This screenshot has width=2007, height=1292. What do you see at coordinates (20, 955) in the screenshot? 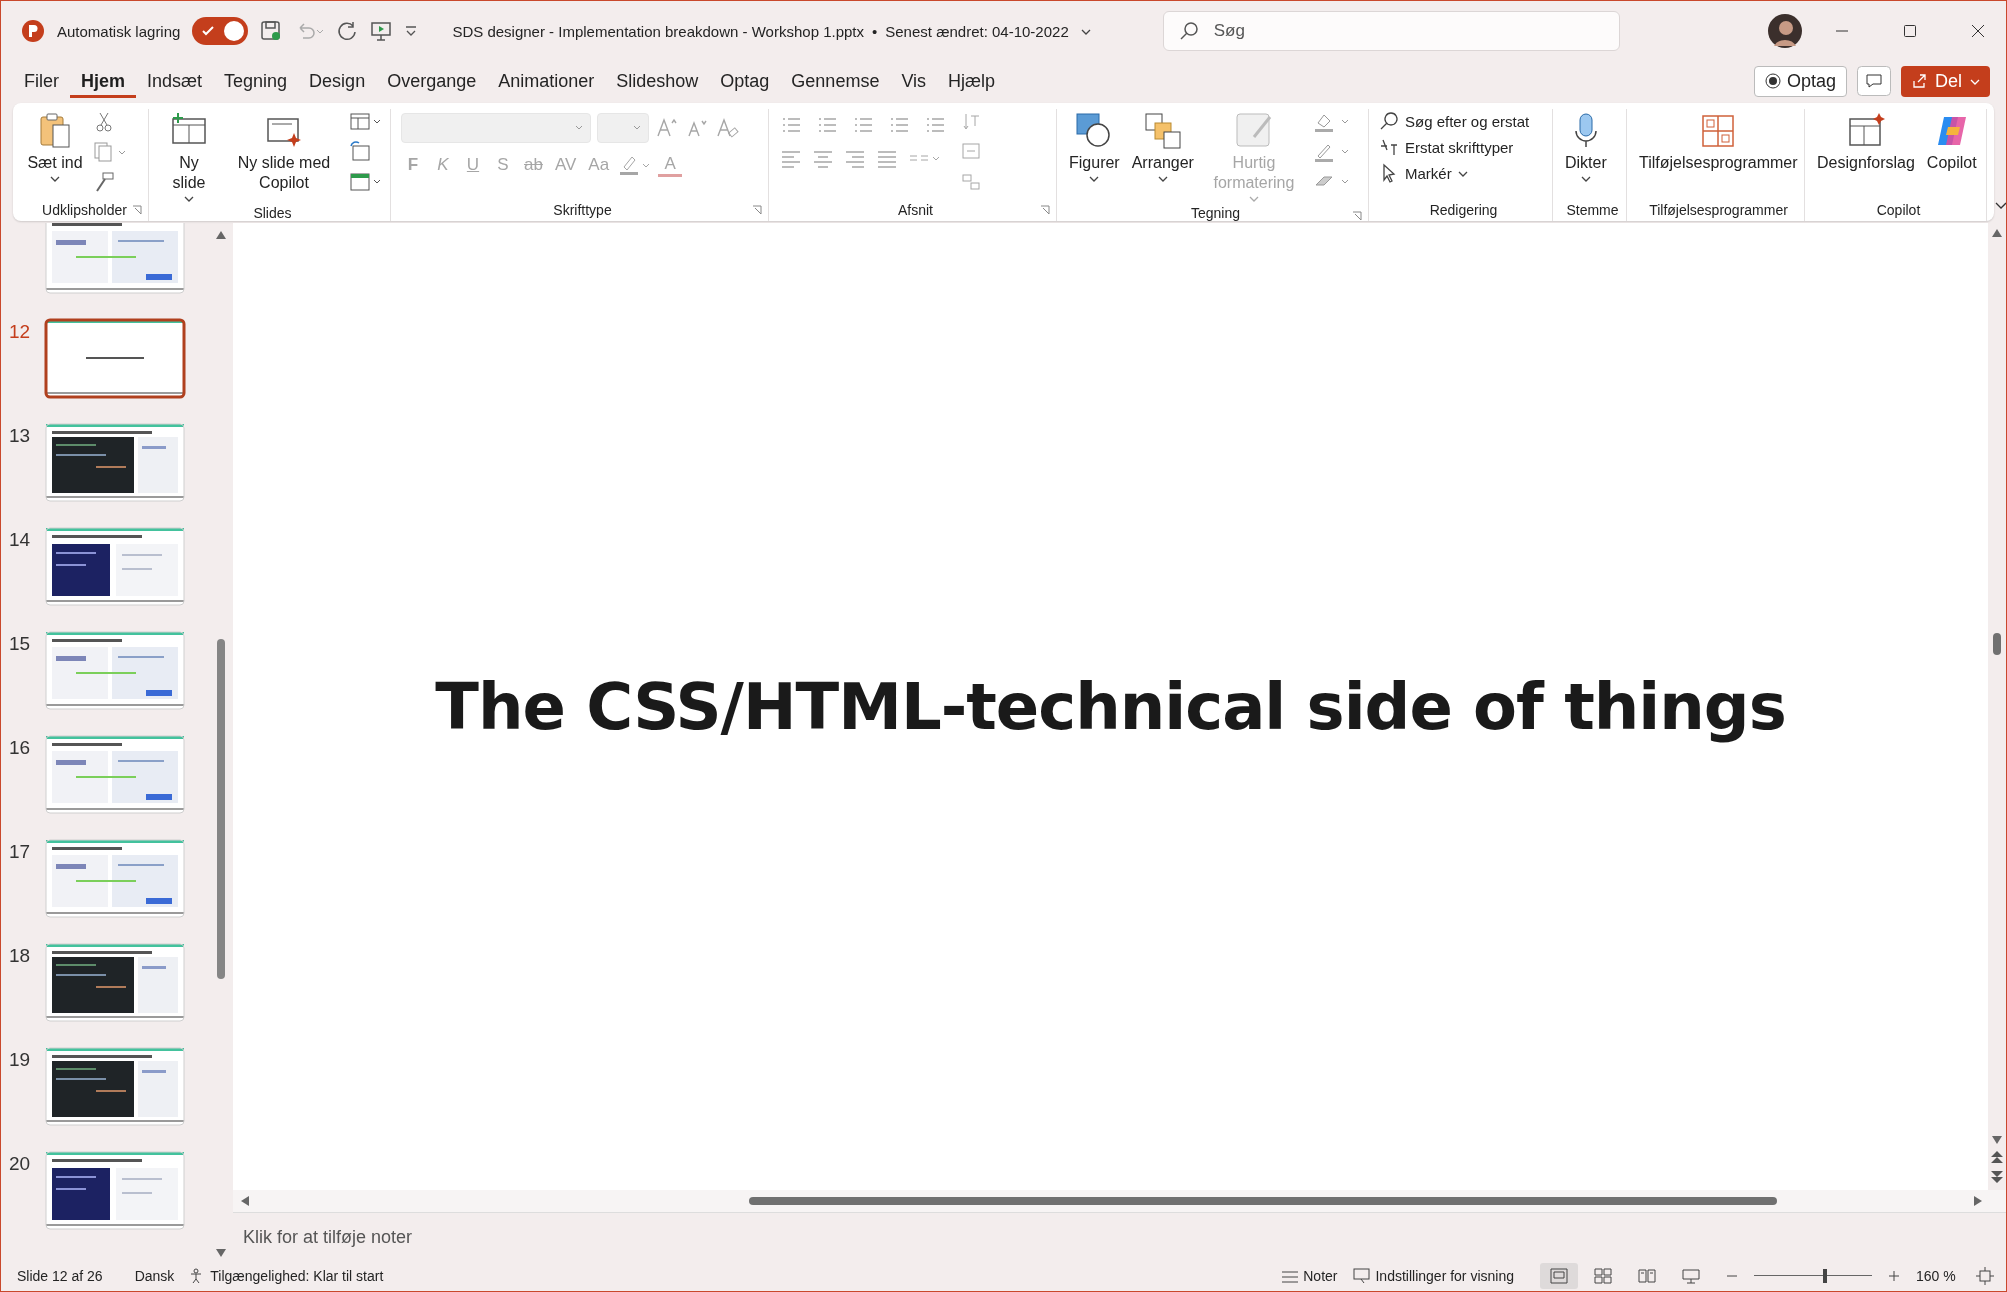
I see `slide-number: 18` at bounding box center [20, 955].